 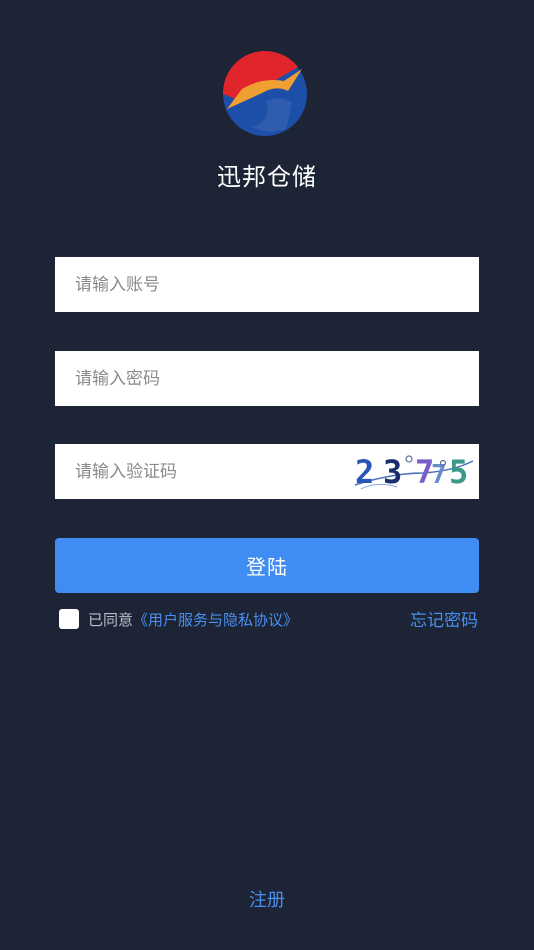 I want to click on captcha-input, so click(x=200, y=471).